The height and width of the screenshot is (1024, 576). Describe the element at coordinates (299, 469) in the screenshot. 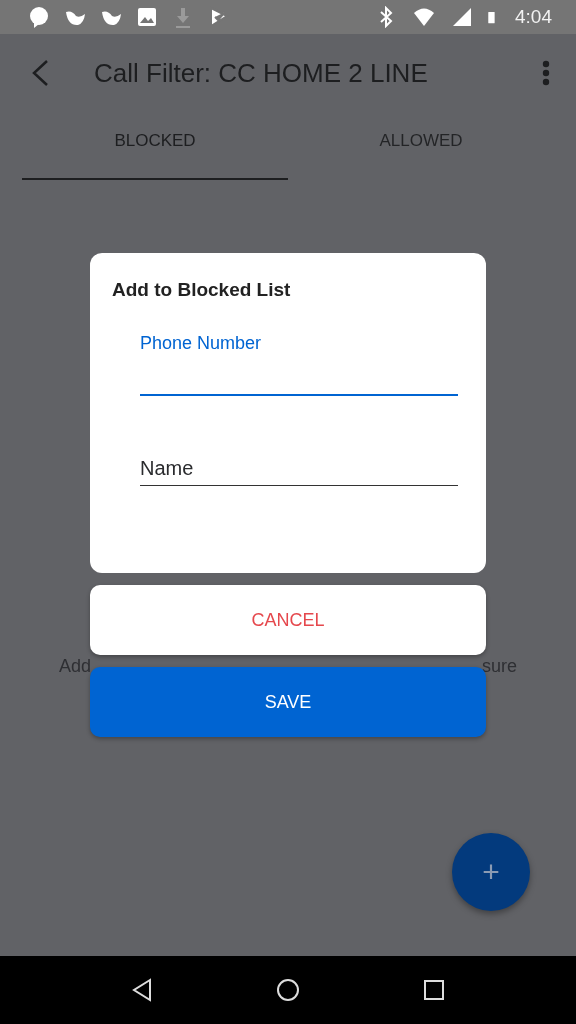

I see `input-field: Name` at that location.